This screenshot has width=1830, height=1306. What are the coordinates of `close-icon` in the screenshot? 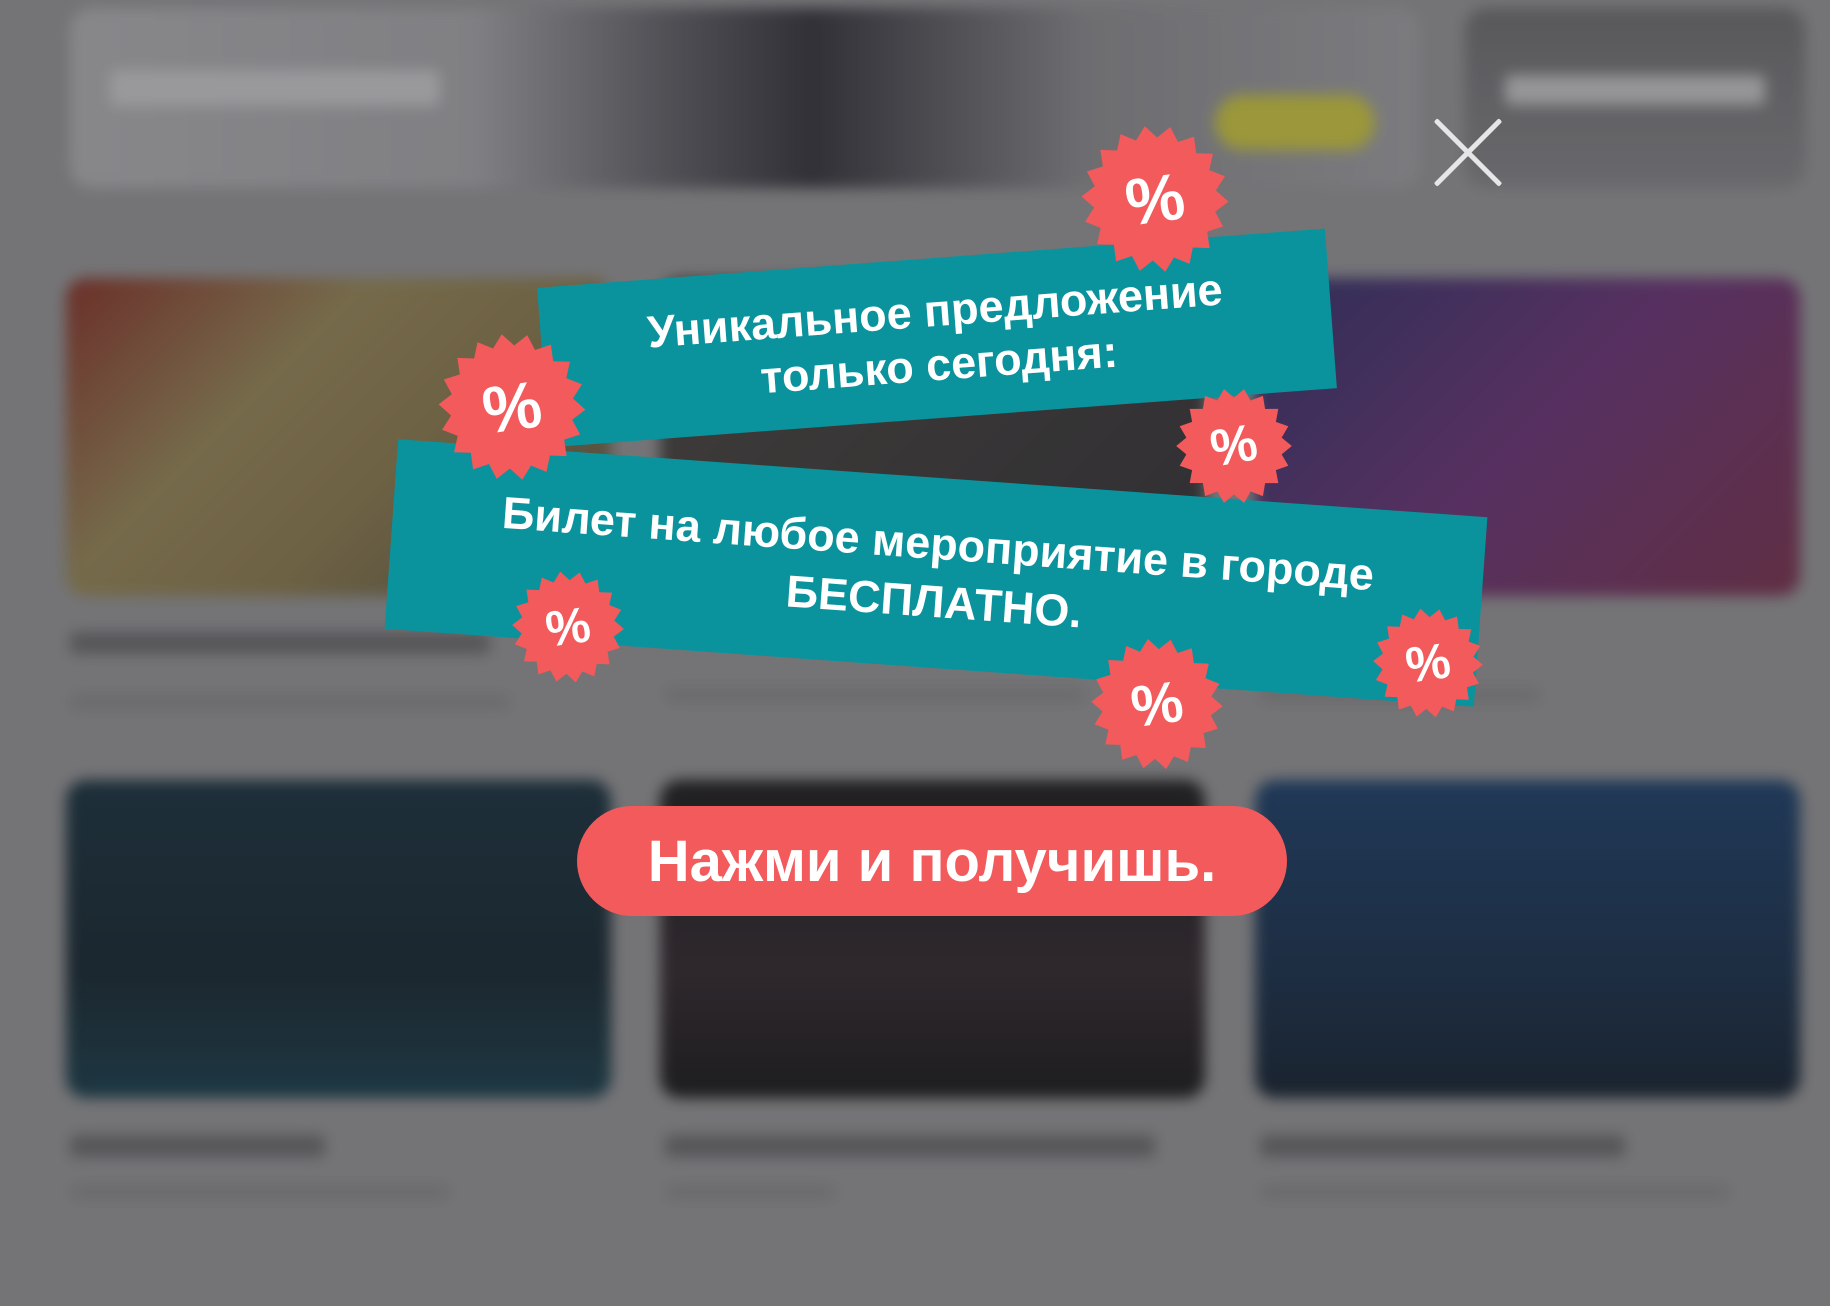 It's located at (1468, 152).